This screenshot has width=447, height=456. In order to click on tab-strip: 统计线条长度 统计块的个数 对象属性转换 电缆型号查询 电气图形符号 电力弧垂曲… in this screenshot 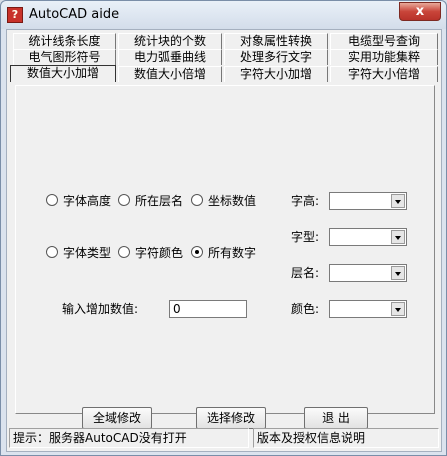, I will do `click(225, 59)`.